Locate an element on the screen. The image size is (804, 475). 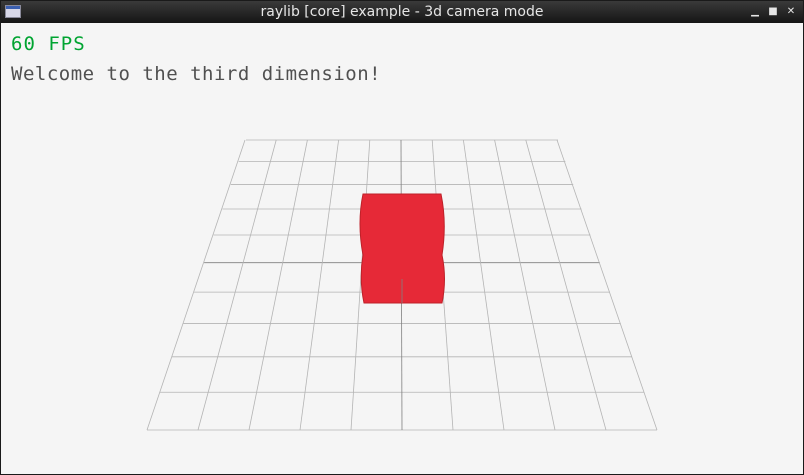
window-title: raylib [core] example - 3d camera mode is located at coordinates (402, 12).